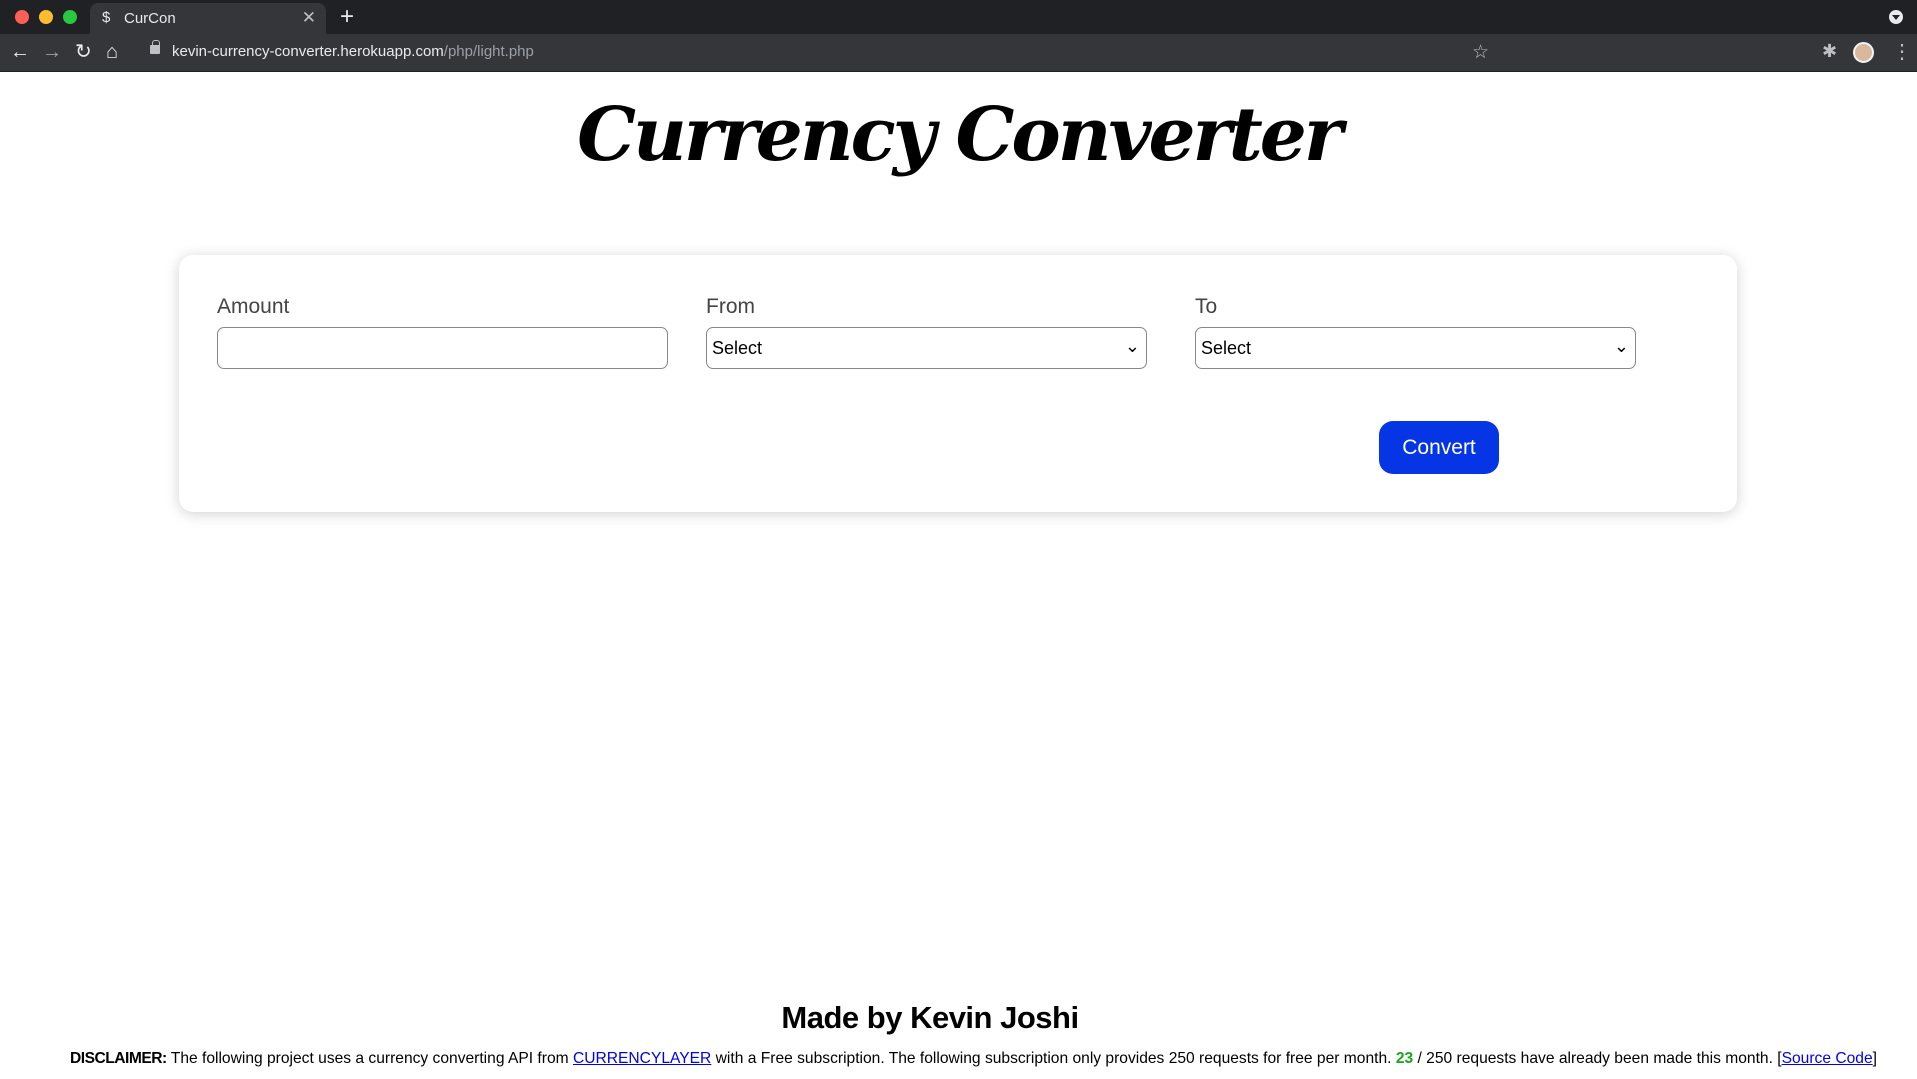  I want to click on back-arrow-icon: ←, so click(20, 52).